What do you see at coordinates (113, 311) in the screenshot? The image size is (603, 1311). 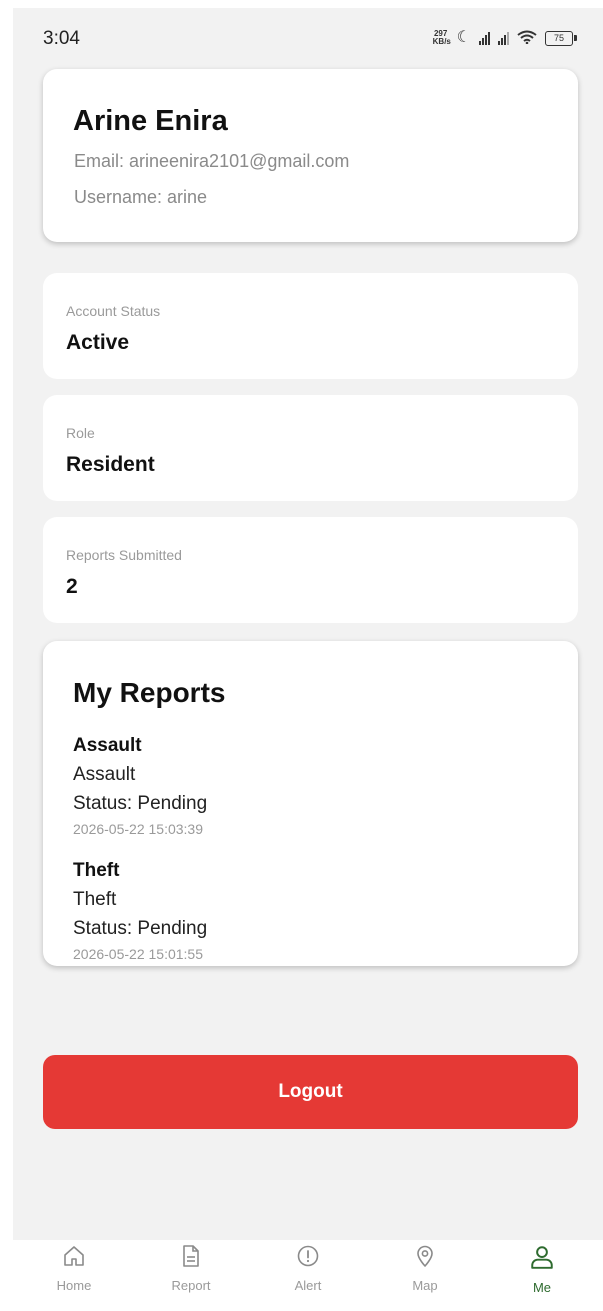 I see `account-status-label: Account Status` at bounding box center [113, 311].